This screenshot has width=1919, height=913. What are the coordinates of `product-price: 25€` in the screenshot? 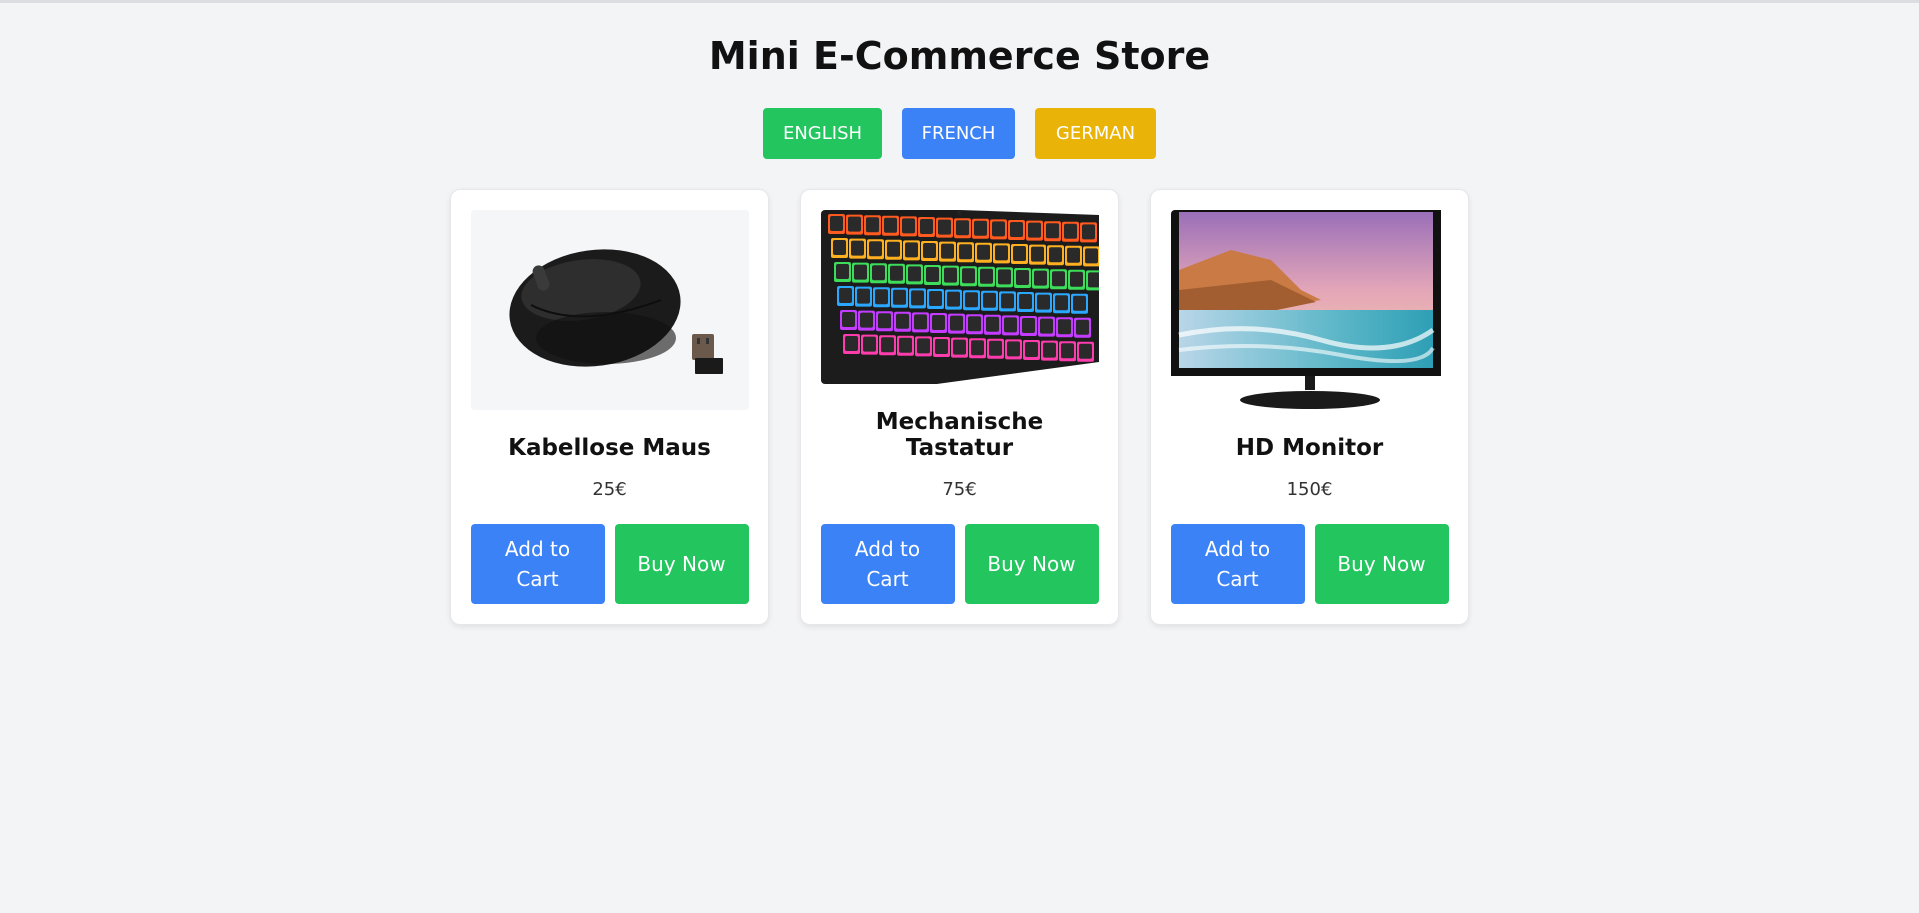 It's located at (609, 489).